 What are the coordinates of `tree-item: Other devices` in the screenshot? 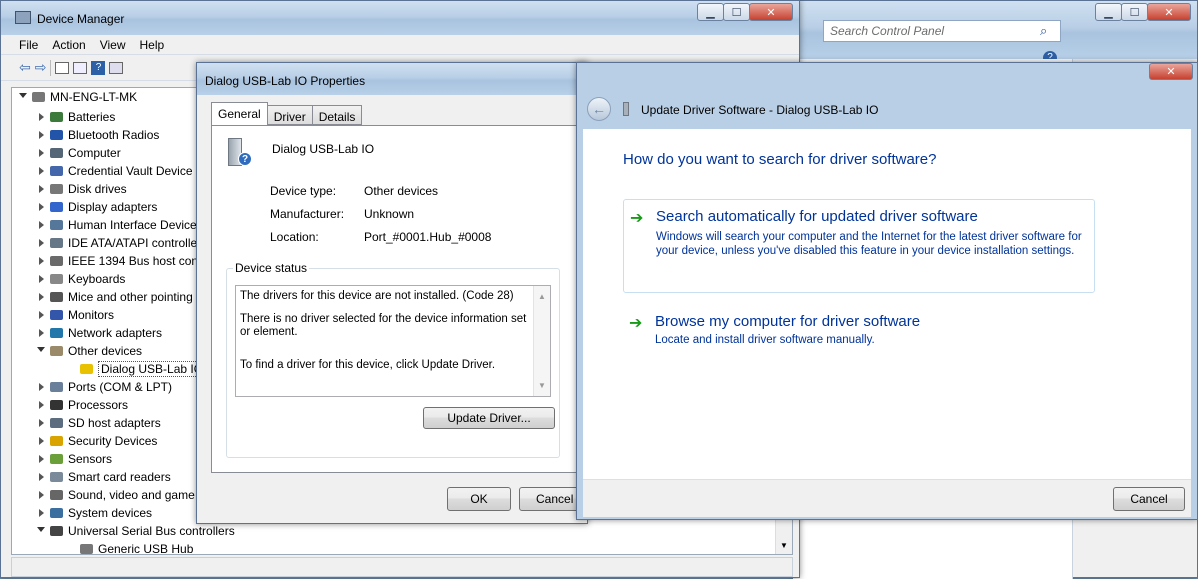 It's located at (88, 351).